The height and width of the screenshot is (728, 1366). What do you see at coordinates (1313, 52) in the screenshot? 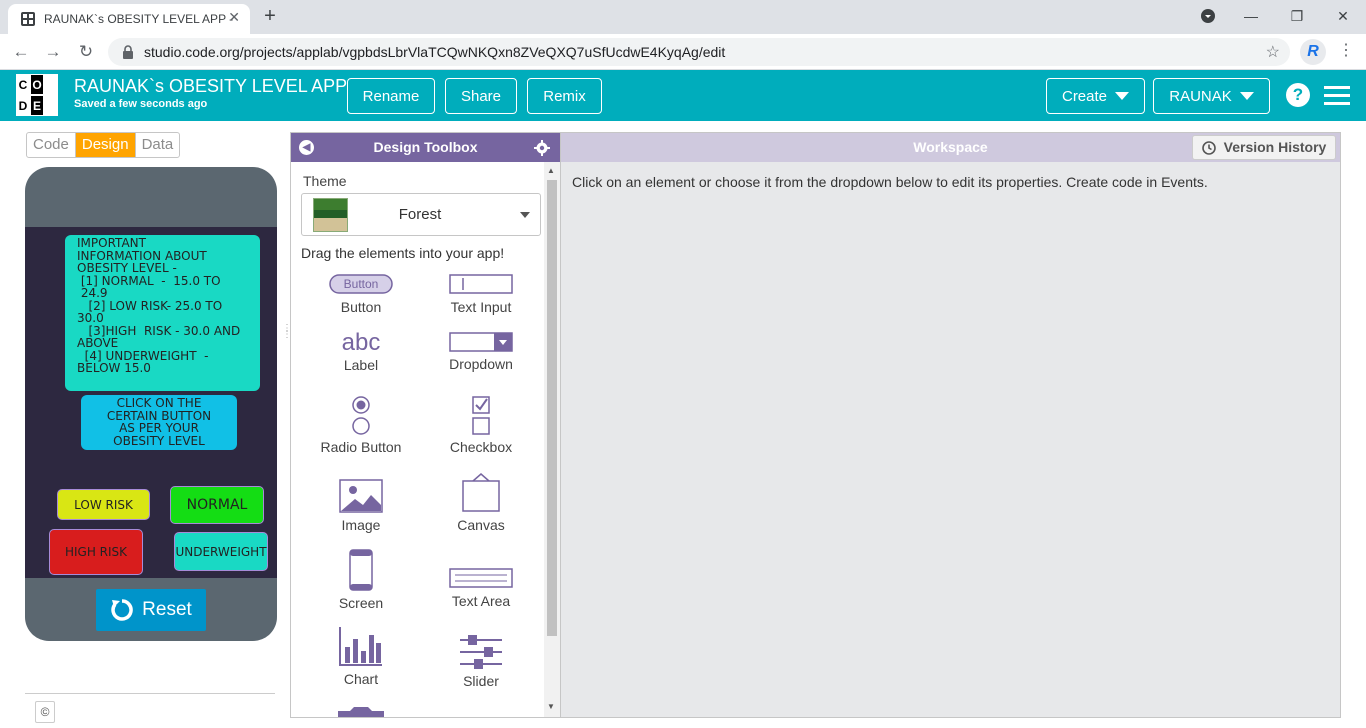
I see `profile-avatar: R` at bounding box center [1313, 52].